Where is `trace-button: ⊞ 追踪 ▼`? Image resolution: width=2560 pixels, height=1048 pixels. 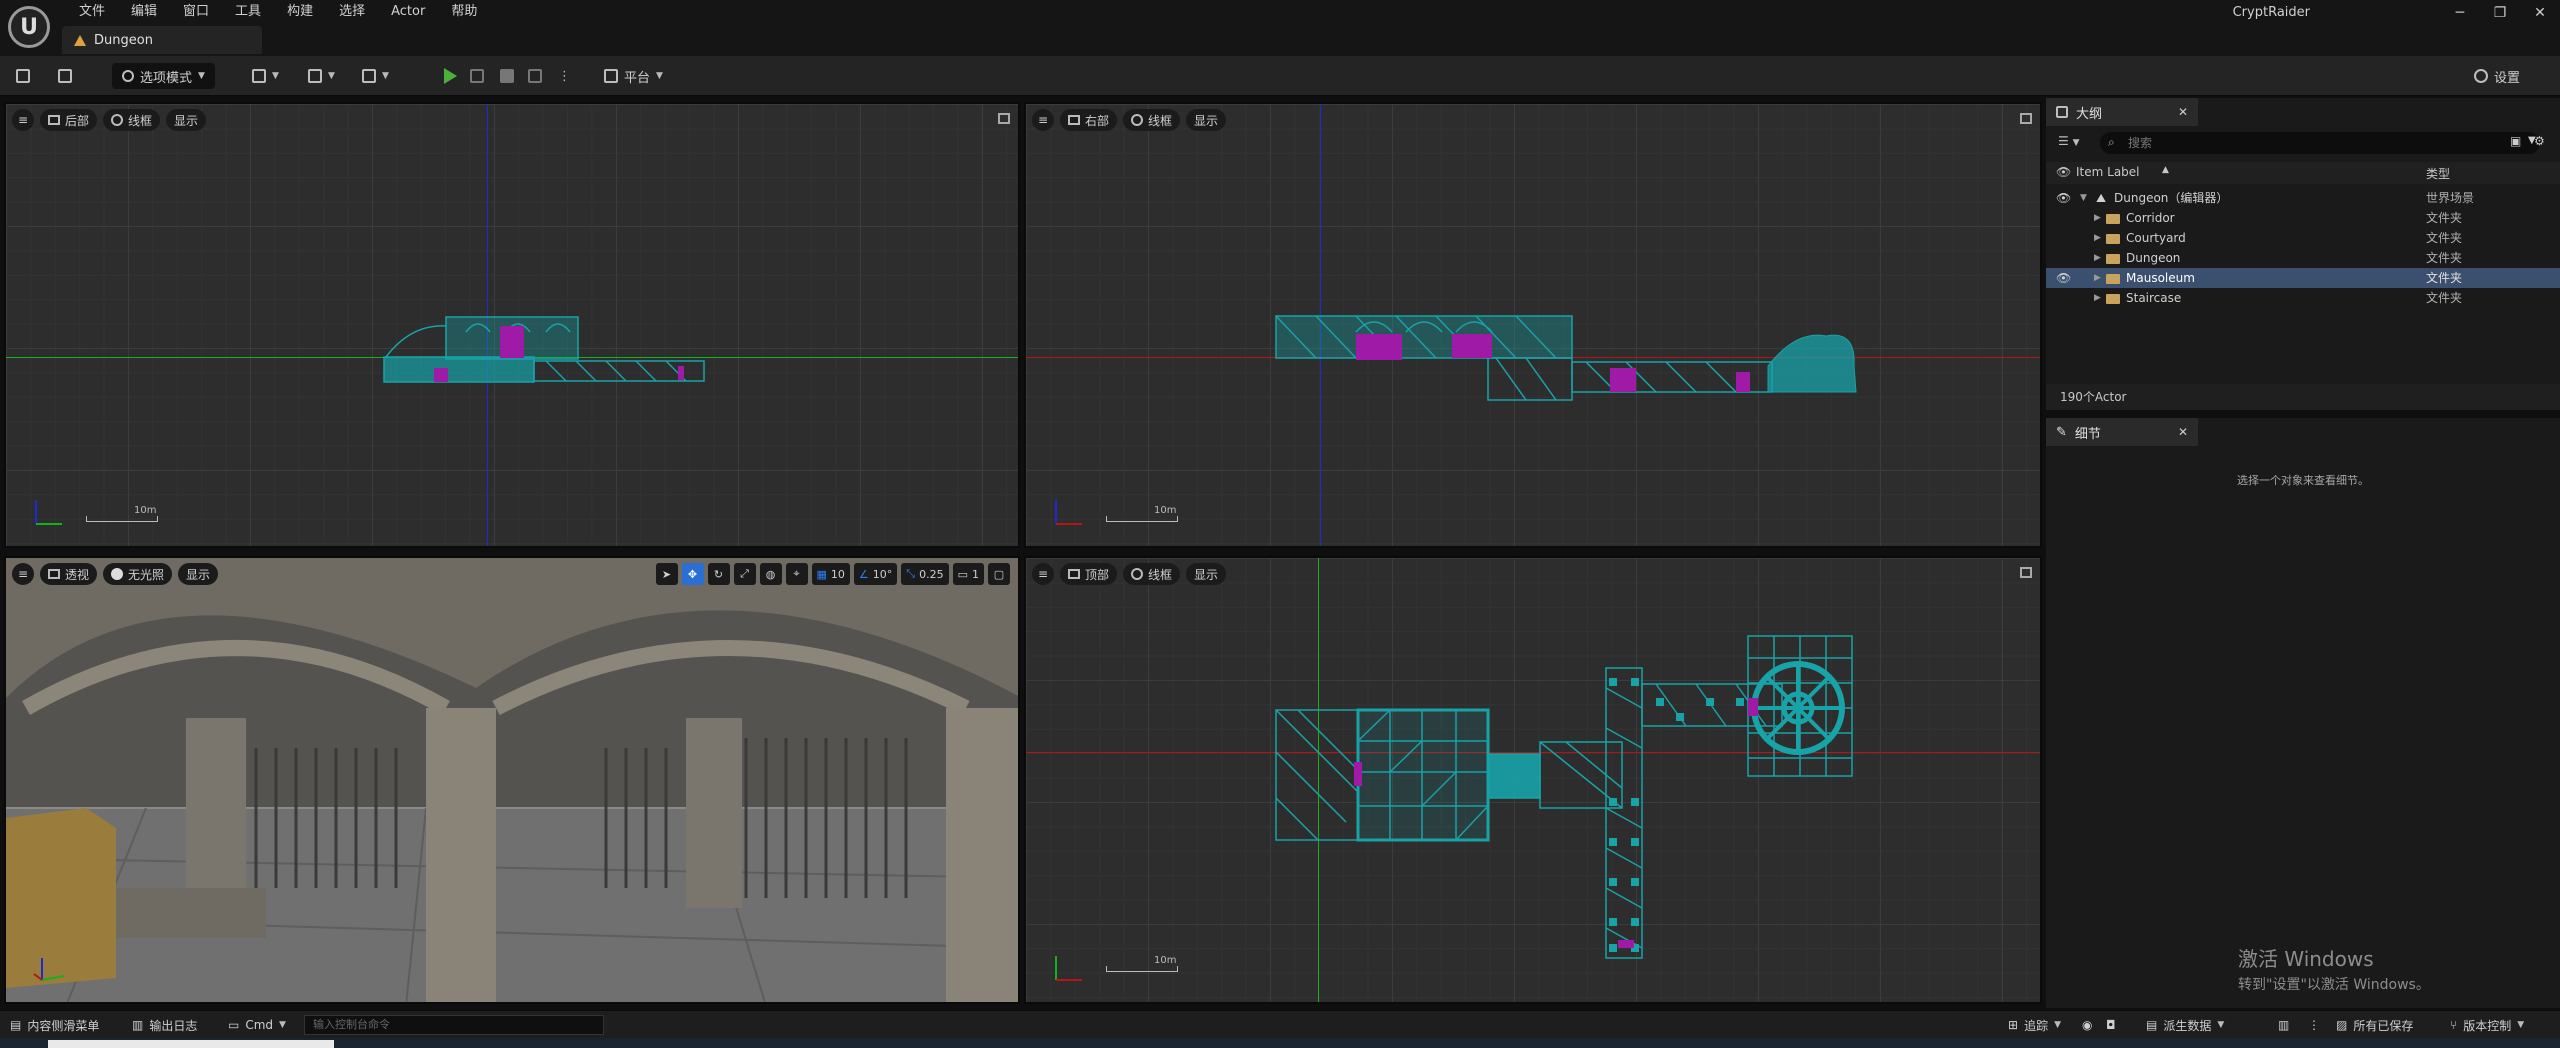
trace-button: ⊞ 追踪 ▼ is located at coordinates (2034, 1025).